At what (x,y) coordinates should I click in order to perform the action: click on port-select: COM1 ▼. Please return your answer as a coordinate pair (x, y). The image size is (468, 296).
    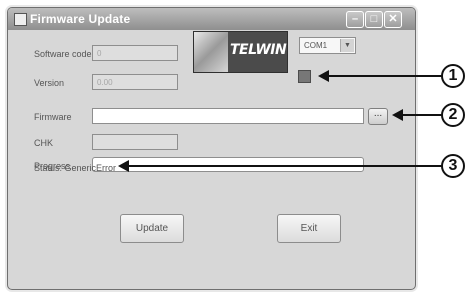
    Looking at the image, I should click on (327, 45).